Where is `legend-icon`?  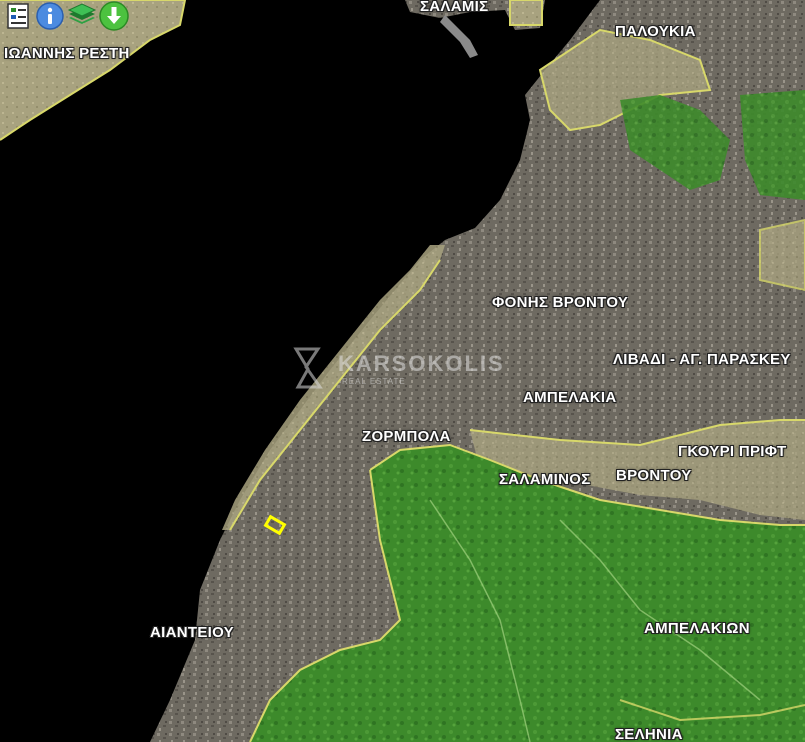
legend-icon is located at coordinates (18, 16).